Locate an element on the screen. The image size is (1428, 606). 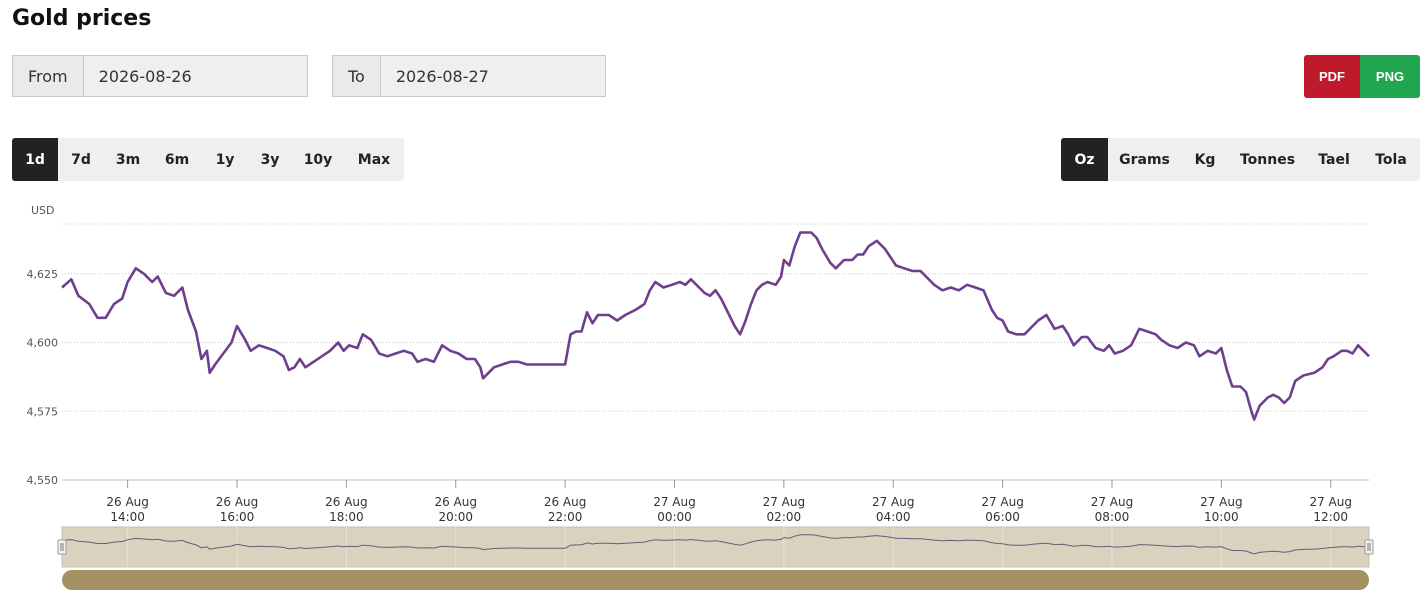
y-tick-label: 4,575 is located at coordinates (43, 411).